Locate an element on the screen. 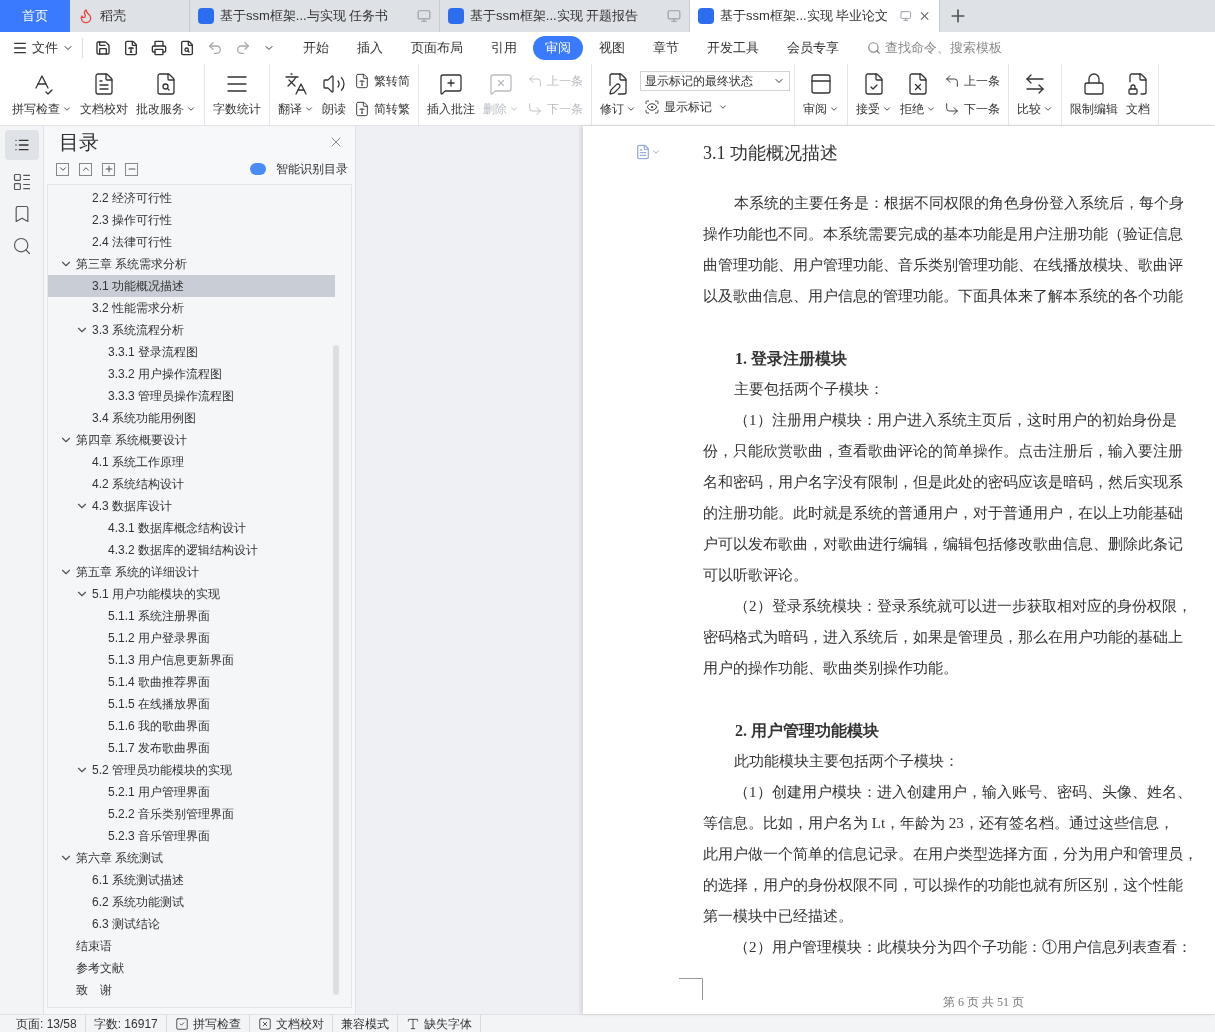  toc-item: 4.1 系统工作原理 is located at coordinates (199, 462).